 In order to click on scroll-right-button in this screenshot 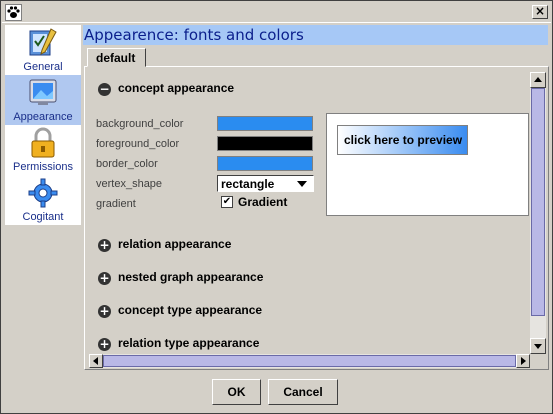, I will do `click(523, 361)`.